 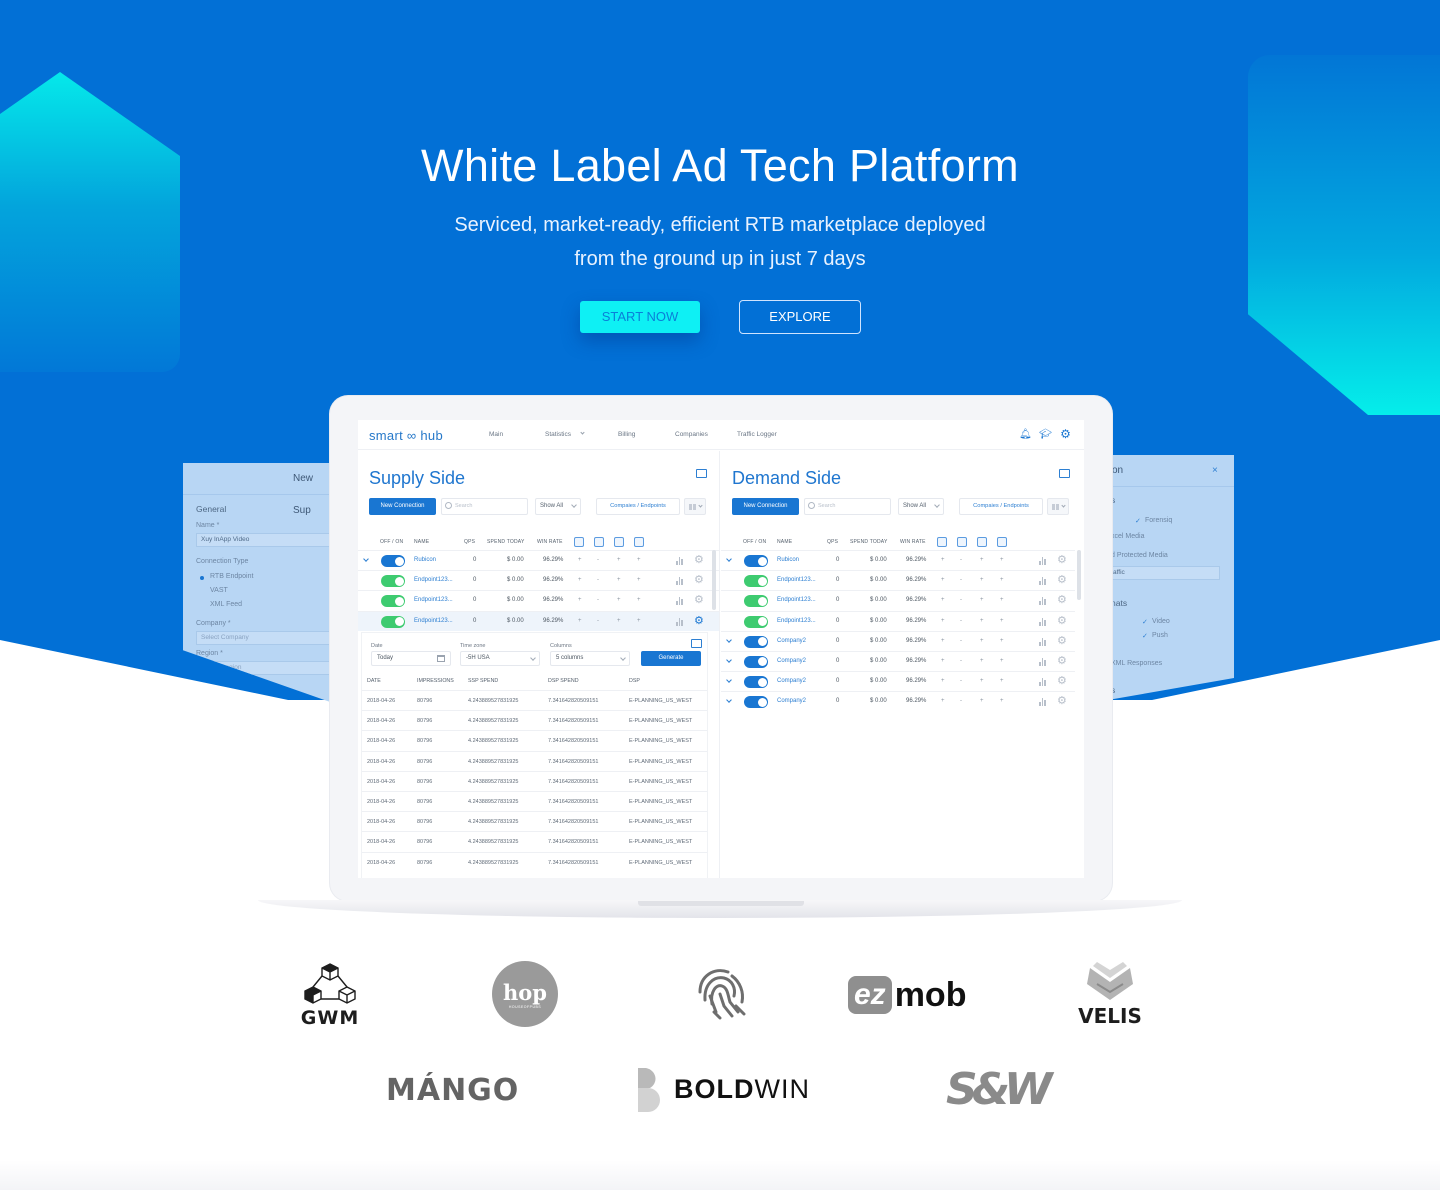 What do you see at coordinates (441, 658) in the screenshot?
I see `calendar-icon` at bounding box center [441, 658].